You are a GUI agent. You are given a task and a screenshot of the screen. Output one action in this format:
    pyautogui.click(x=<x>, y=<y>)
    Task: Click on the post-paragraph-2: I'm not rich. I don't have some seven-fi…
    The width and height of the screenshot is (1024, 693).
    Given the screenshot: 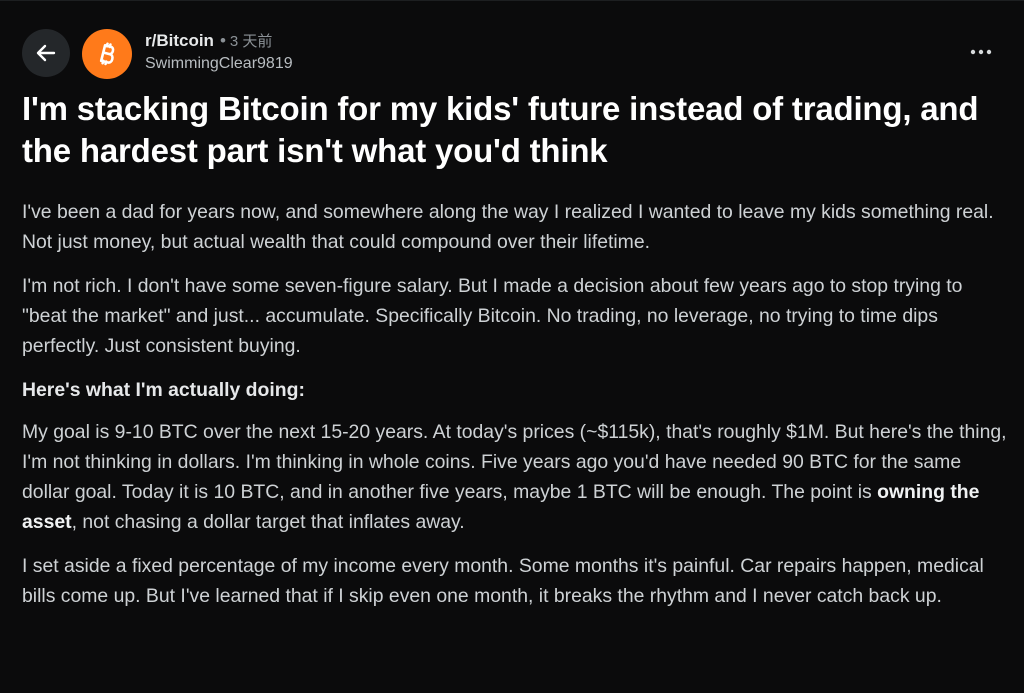 What is the action you would take?
    pyautogui.click(x=492, y=316)
    